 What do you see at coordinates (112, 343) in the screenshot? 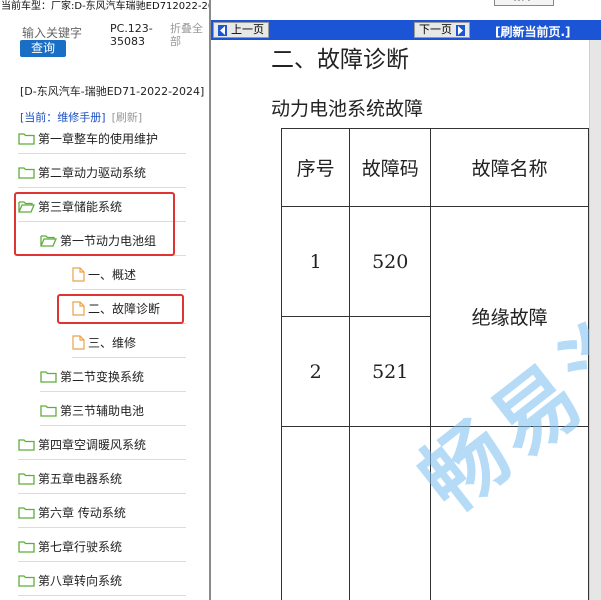
I see `tree-item-label: 三、维修` at bounding box center [112, 343].